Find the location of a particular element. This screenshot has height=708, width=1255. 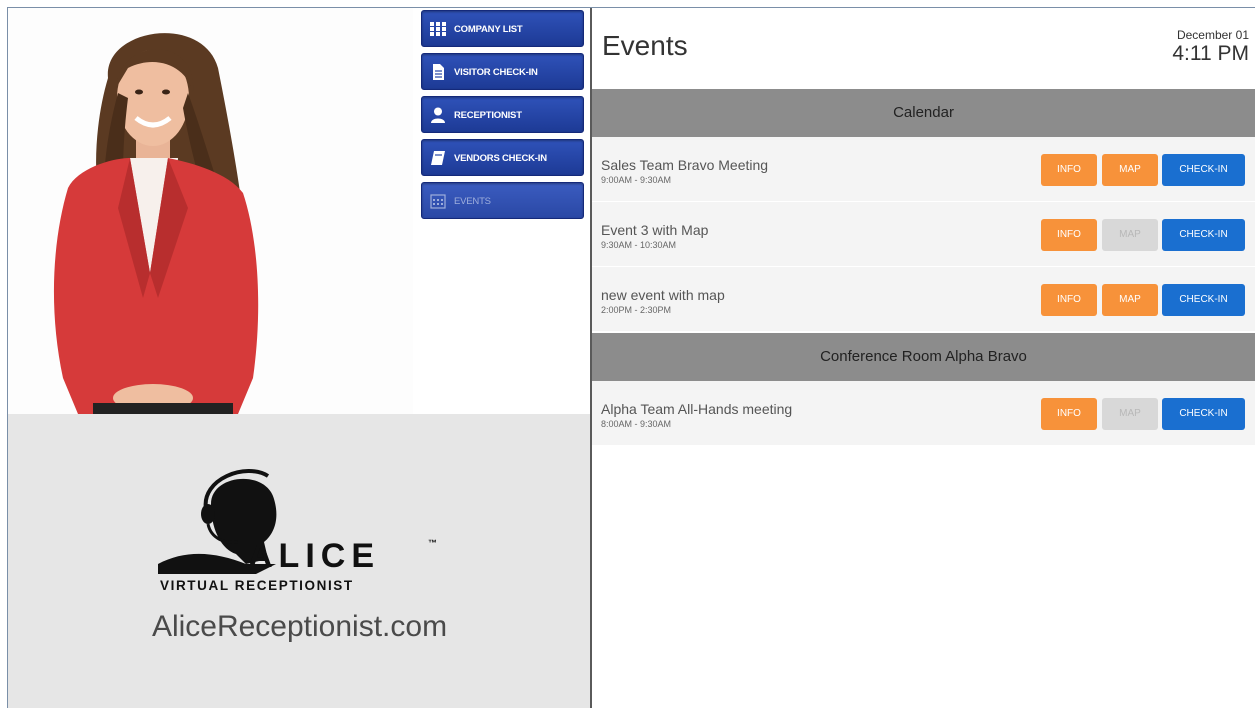

menu-item-label: VENDORS CHECK-IN is located at coordinates (500, 158).